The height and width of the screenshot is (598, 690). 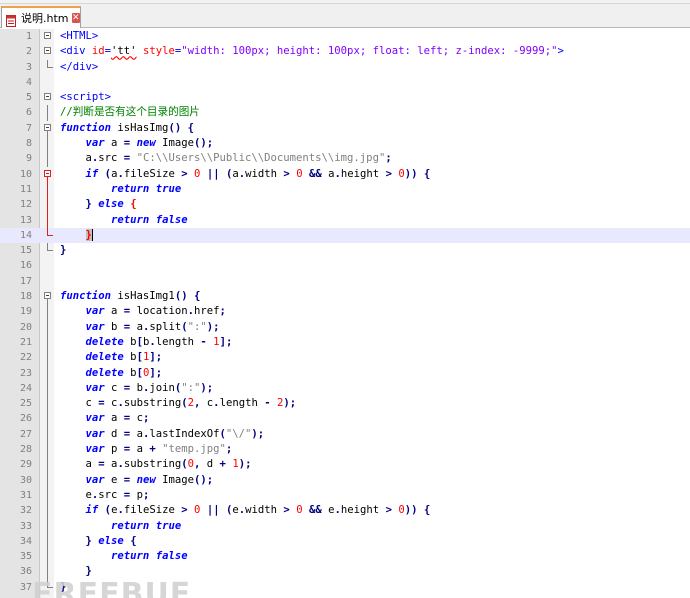 I want to click on code-line: 1 <HTML>, so click(x=345, y=36).